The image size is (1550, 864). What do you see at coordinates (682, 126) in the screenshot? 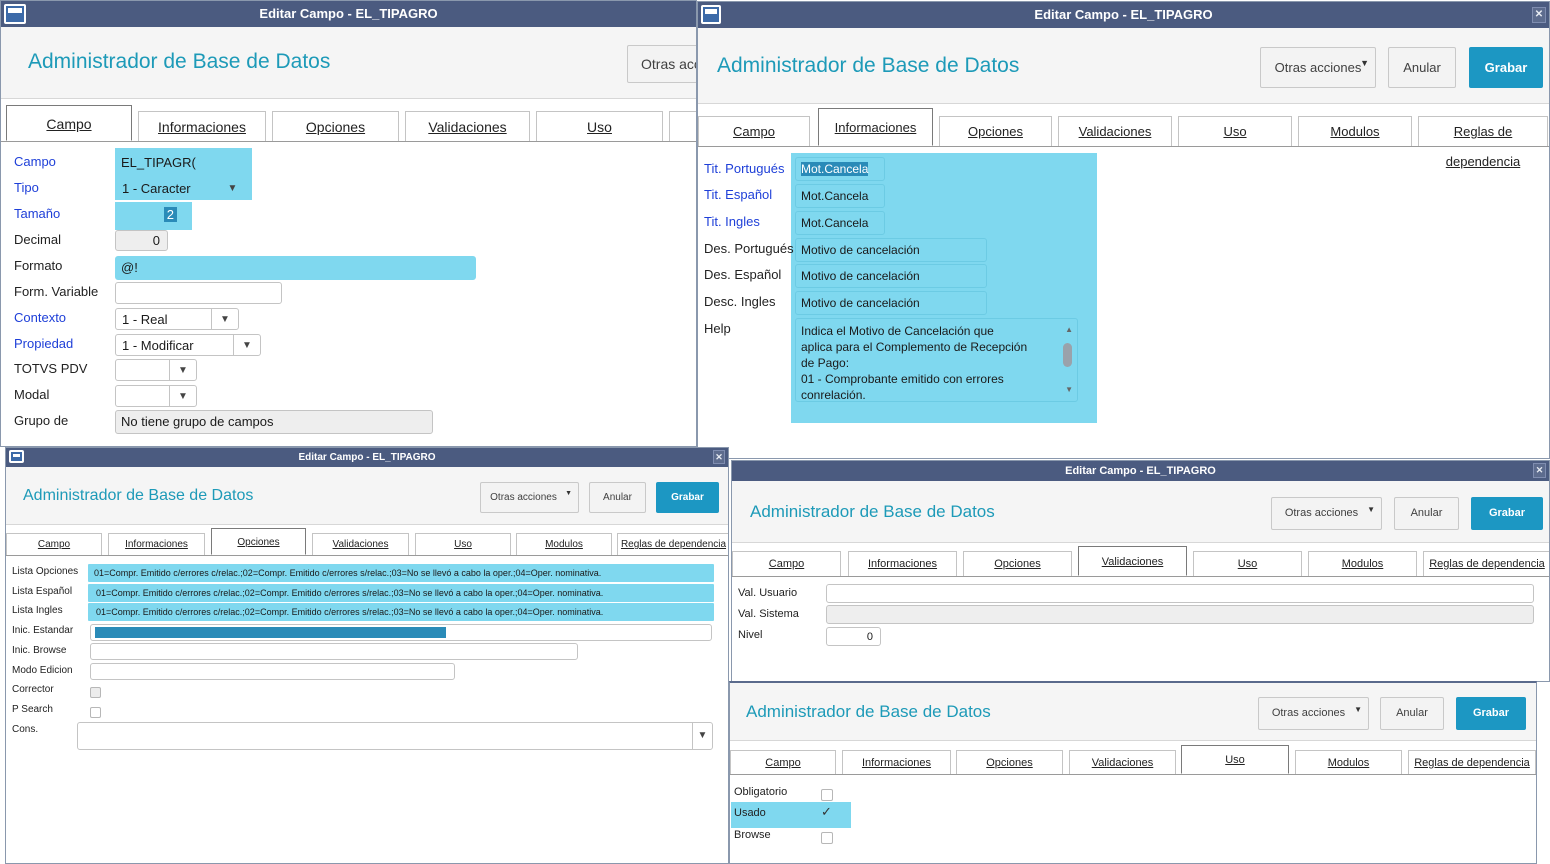
I see `tab-modulos` at bounding box center [682, 126].